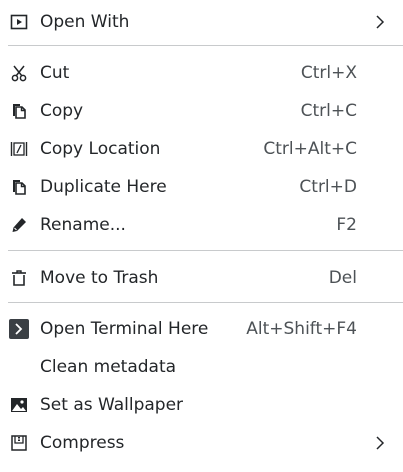  What do you see at coordinates (328, 73) in the screenshot?
I see `shortcut-label: Ctrl+X` at bounding box center [328, 73].